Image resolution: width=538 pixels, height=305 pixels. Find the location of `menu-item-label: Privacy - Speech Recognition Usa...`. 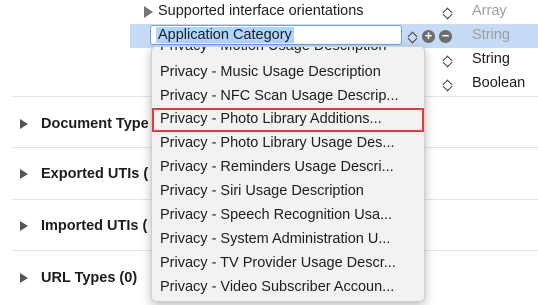

menu-item-label: Privacy - Speech Recognition Usa... is located at coordinates (276, 215).